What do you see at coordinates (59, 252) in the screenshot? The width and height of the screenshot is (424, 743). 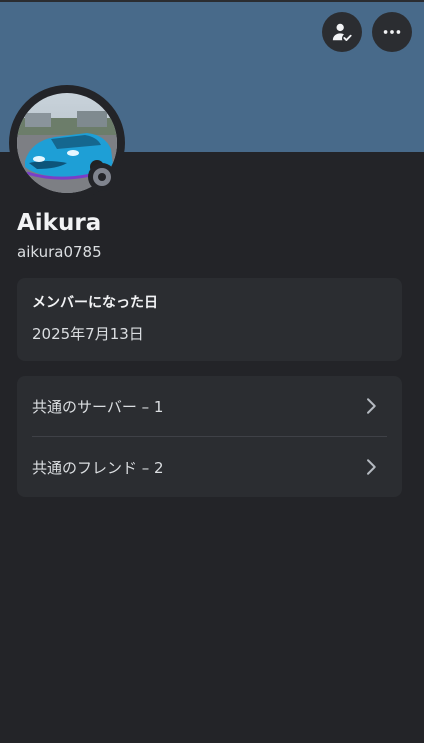 I see `username: aikura0785` at bounding box center [59, 252].